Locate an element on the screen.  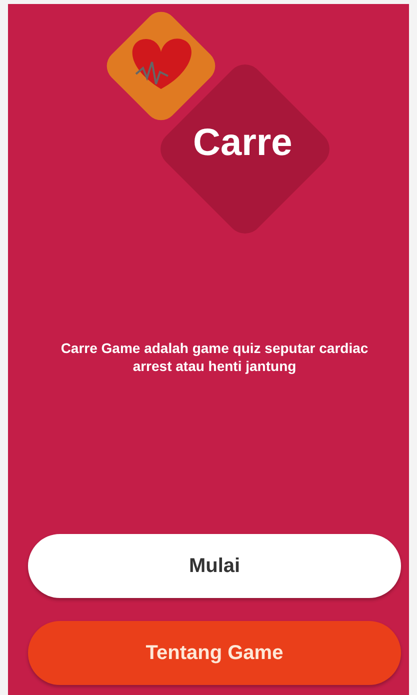
app-description: Carre Game adalah game quiz seputar cardiac arrest atau henti jantung is located at coordinates (215, 357).